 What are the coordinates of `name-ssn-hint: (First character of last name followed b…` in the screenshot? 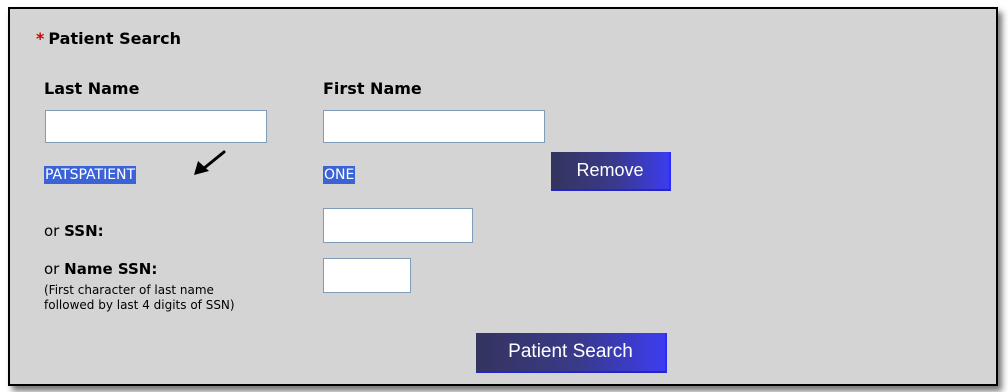 It's located at (139, 298).